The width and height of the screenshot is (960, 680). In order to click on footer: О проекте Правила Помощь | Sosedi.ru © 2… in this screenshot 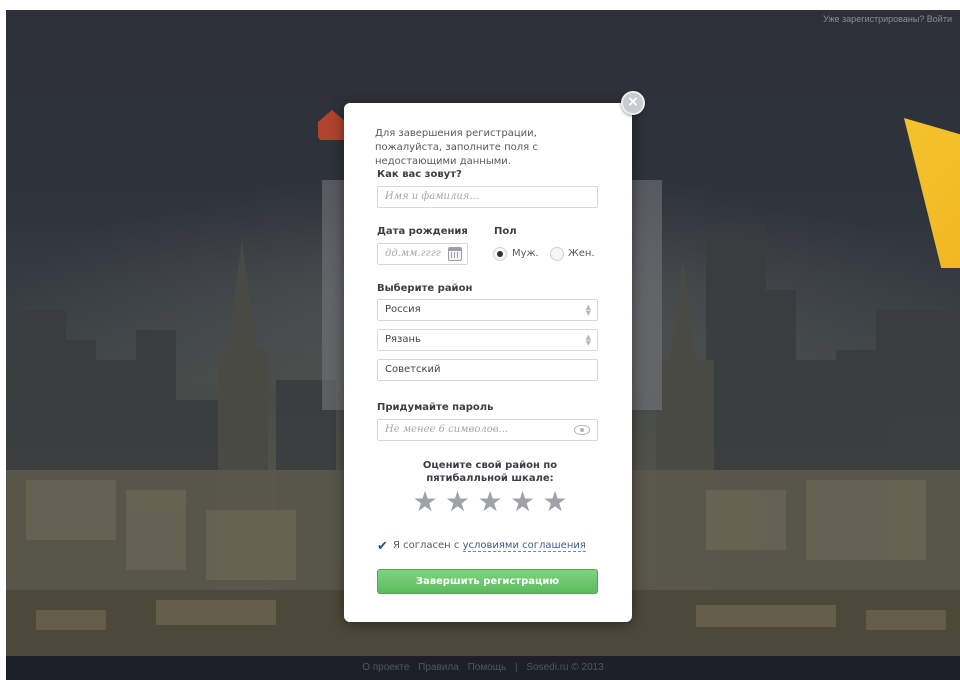, I will do `click(483, 668)`.